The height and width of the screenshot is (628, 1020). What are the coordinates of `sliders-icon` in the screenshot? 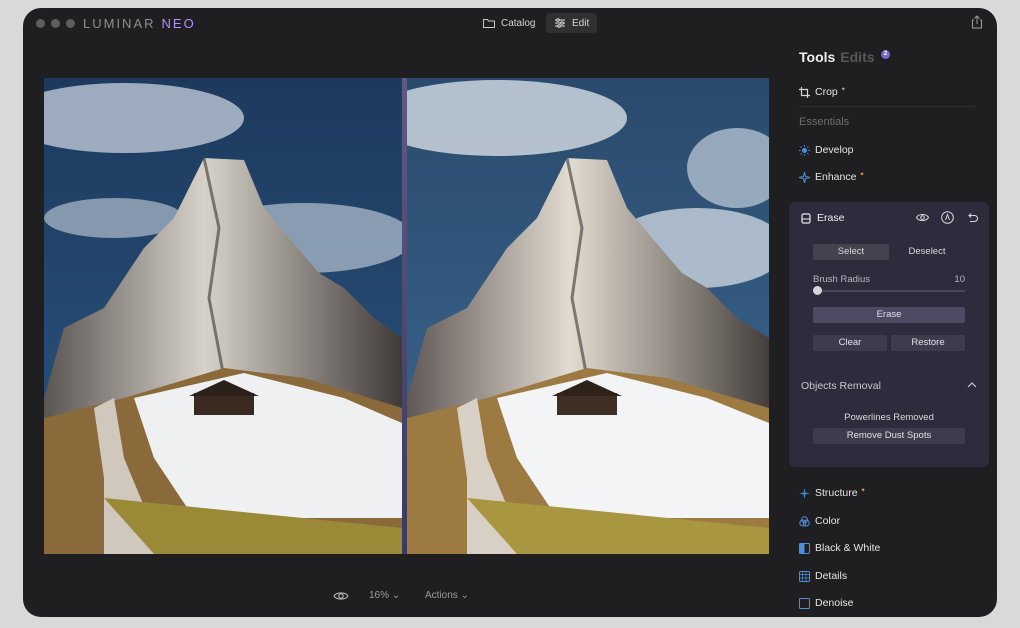 It's located at (560, 23).